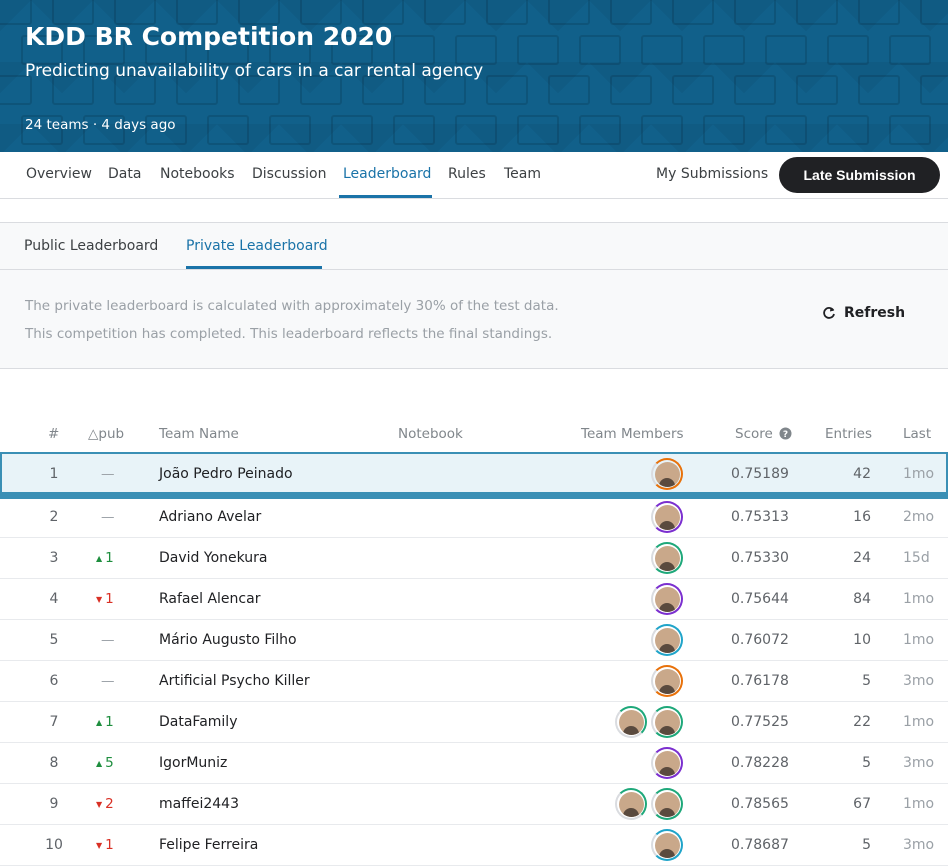 This screenshot has height=867, width=948. I want to click on table-row: 2 — Adriano Avelar 0.75313 16 2mo, so click(474, 517).